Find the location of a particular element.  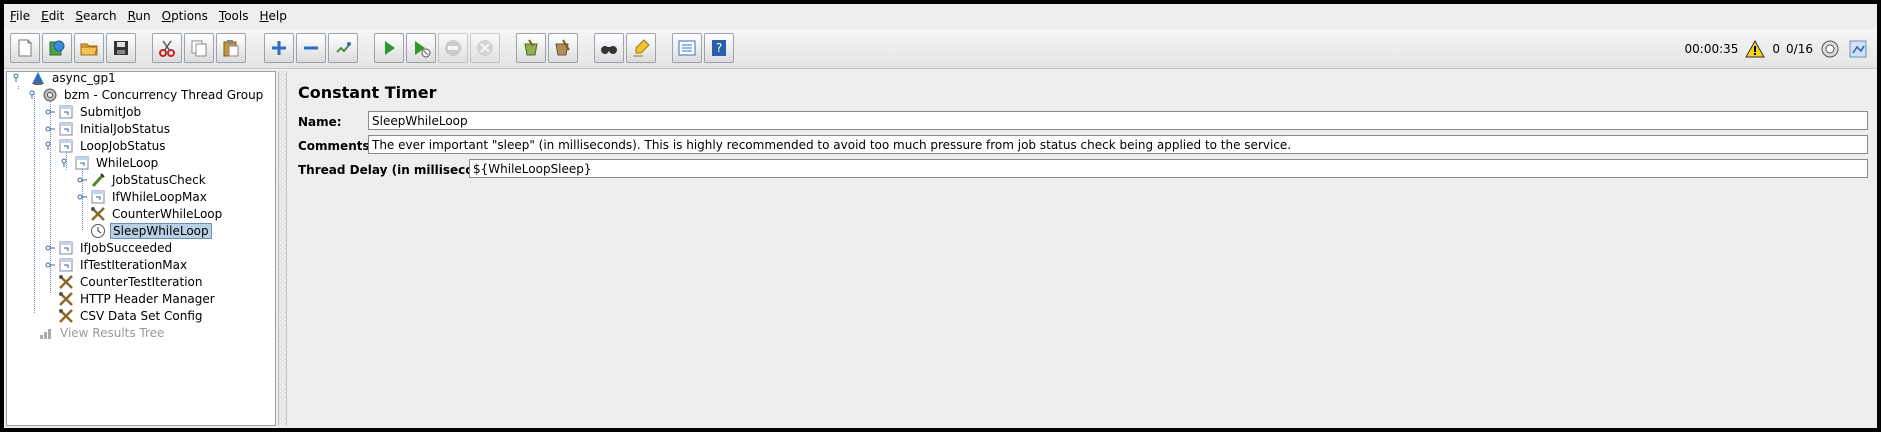

cut-icon is located at coordinates (167, 48).